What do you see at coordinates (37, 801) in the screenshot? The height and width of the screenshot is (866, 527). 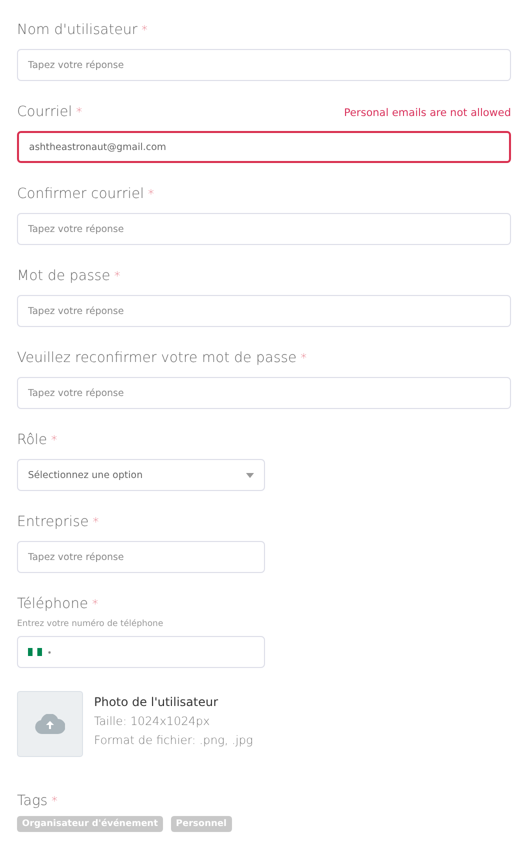 I see `field-label: Tags *` at bounding box center [37, 801].